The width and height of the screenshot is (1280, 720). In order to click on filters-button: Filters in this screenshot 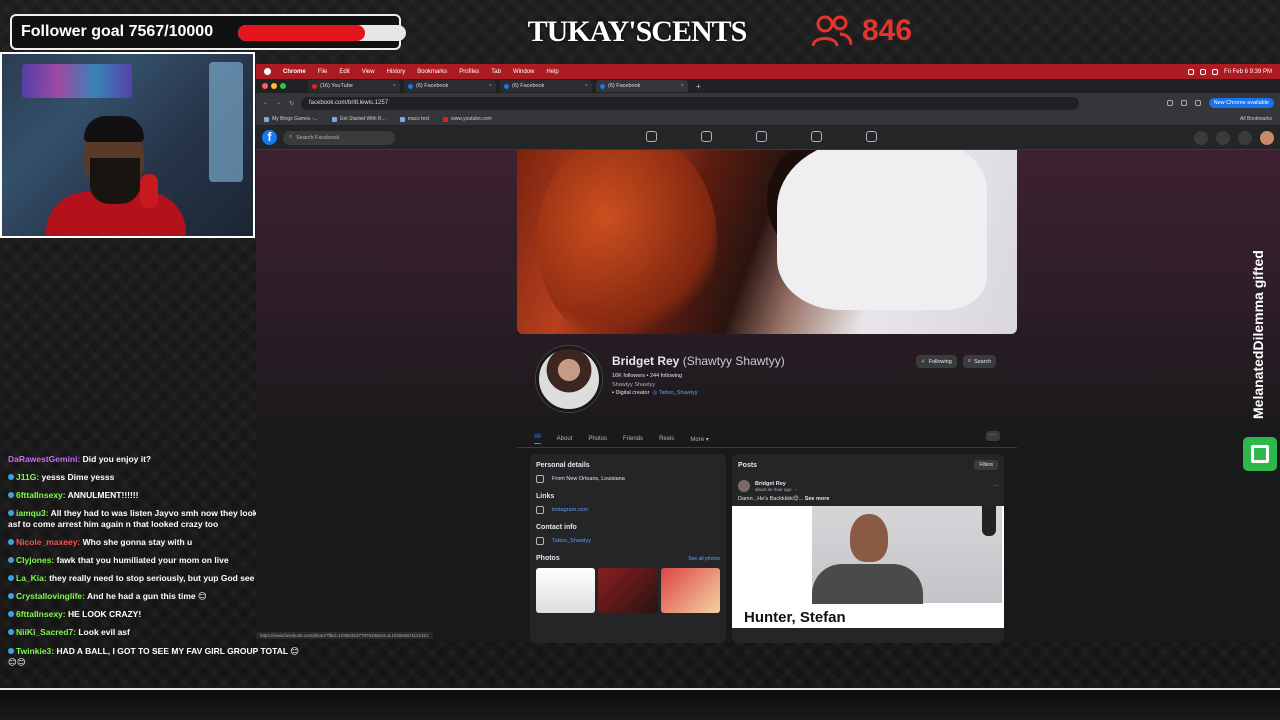, I will do `click(986, 465)`.